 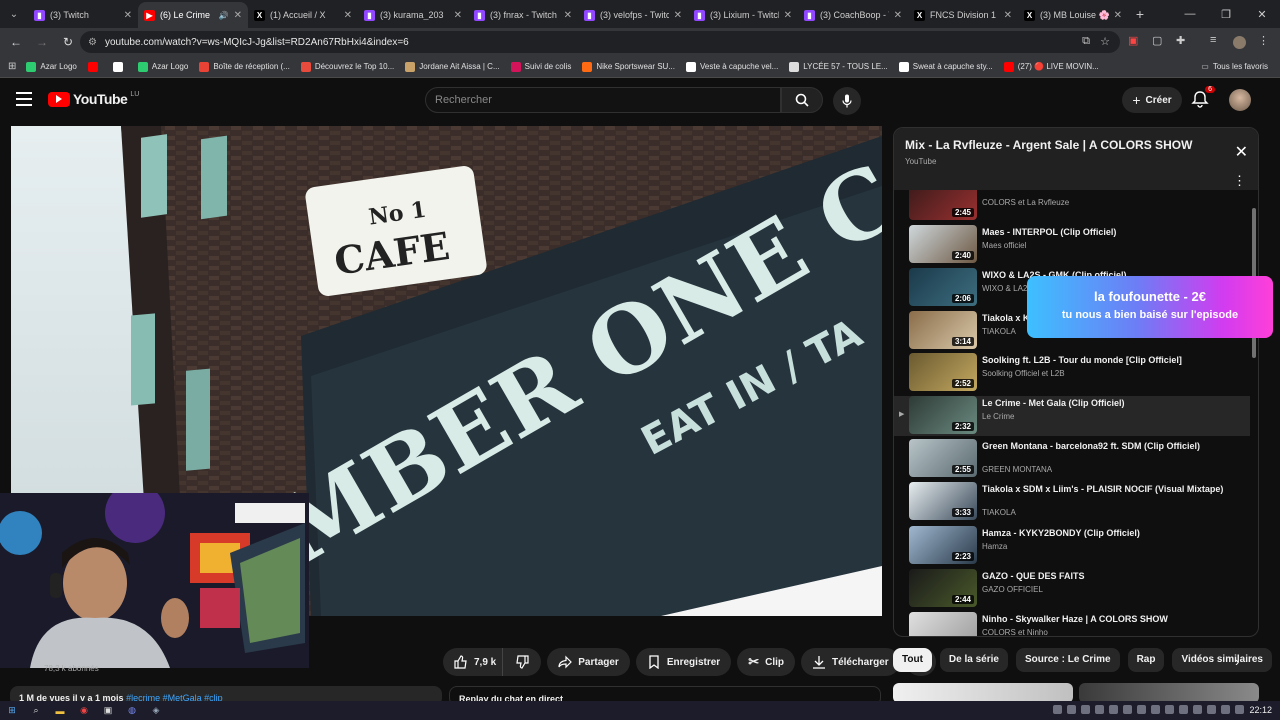 What do you see at coordinates (943, 415) in the screenshot?
I see `video-thumbnail: 2:32` at bounding box center [943, 415].